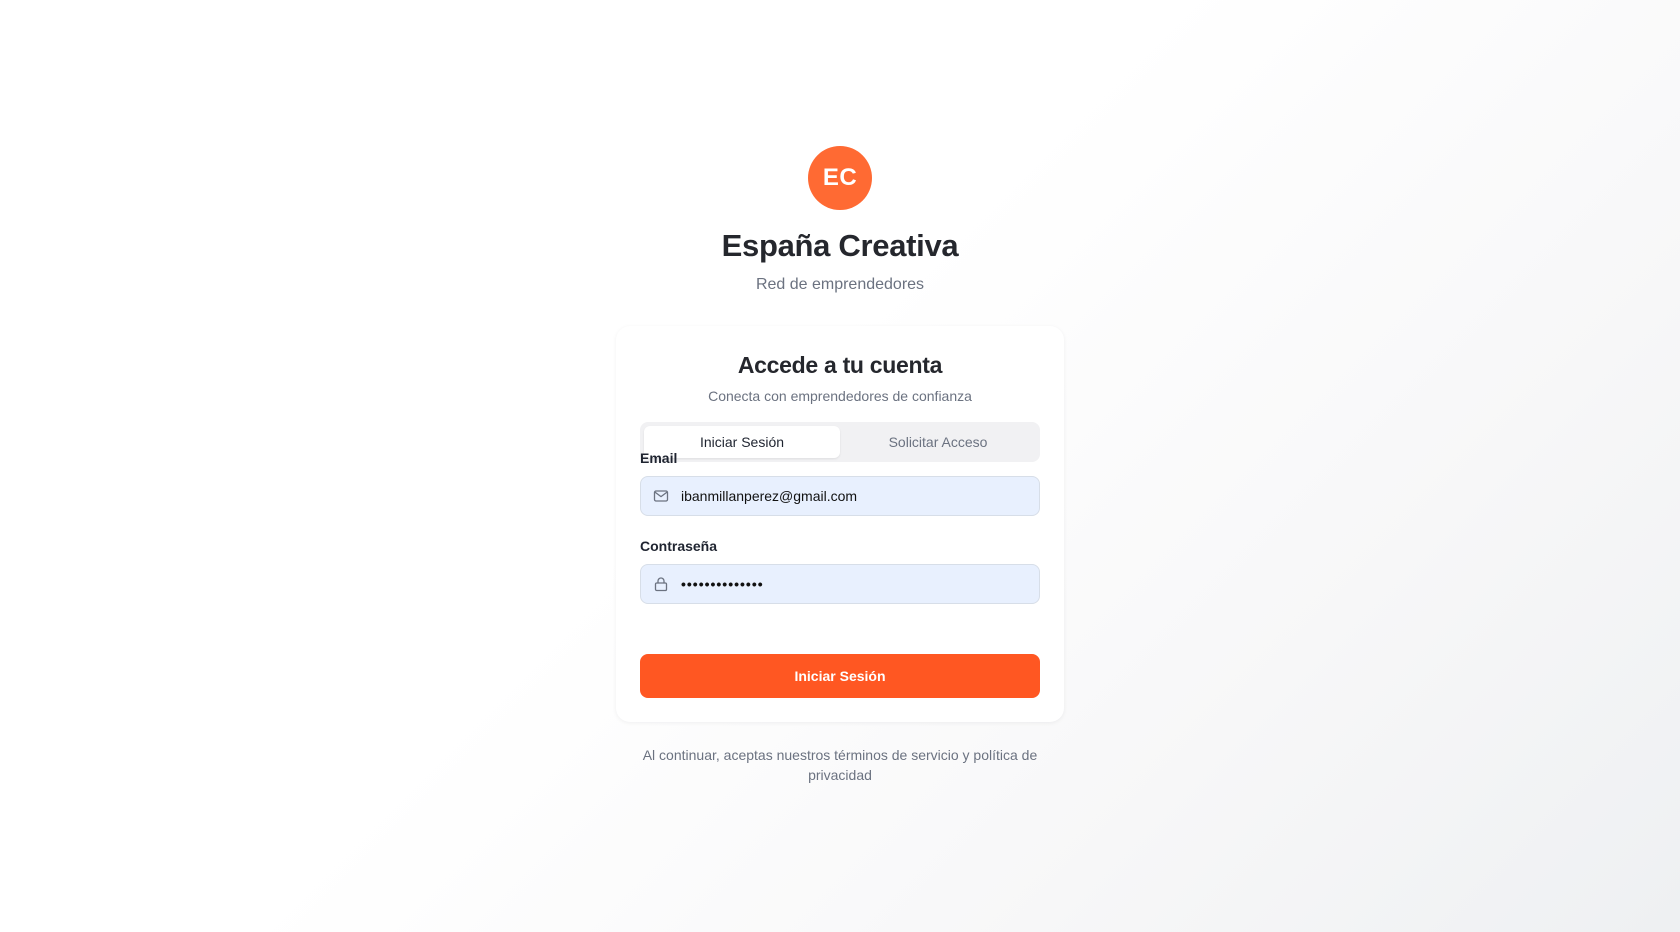  I want to click on brand-logo: EC, so click(840, 178).